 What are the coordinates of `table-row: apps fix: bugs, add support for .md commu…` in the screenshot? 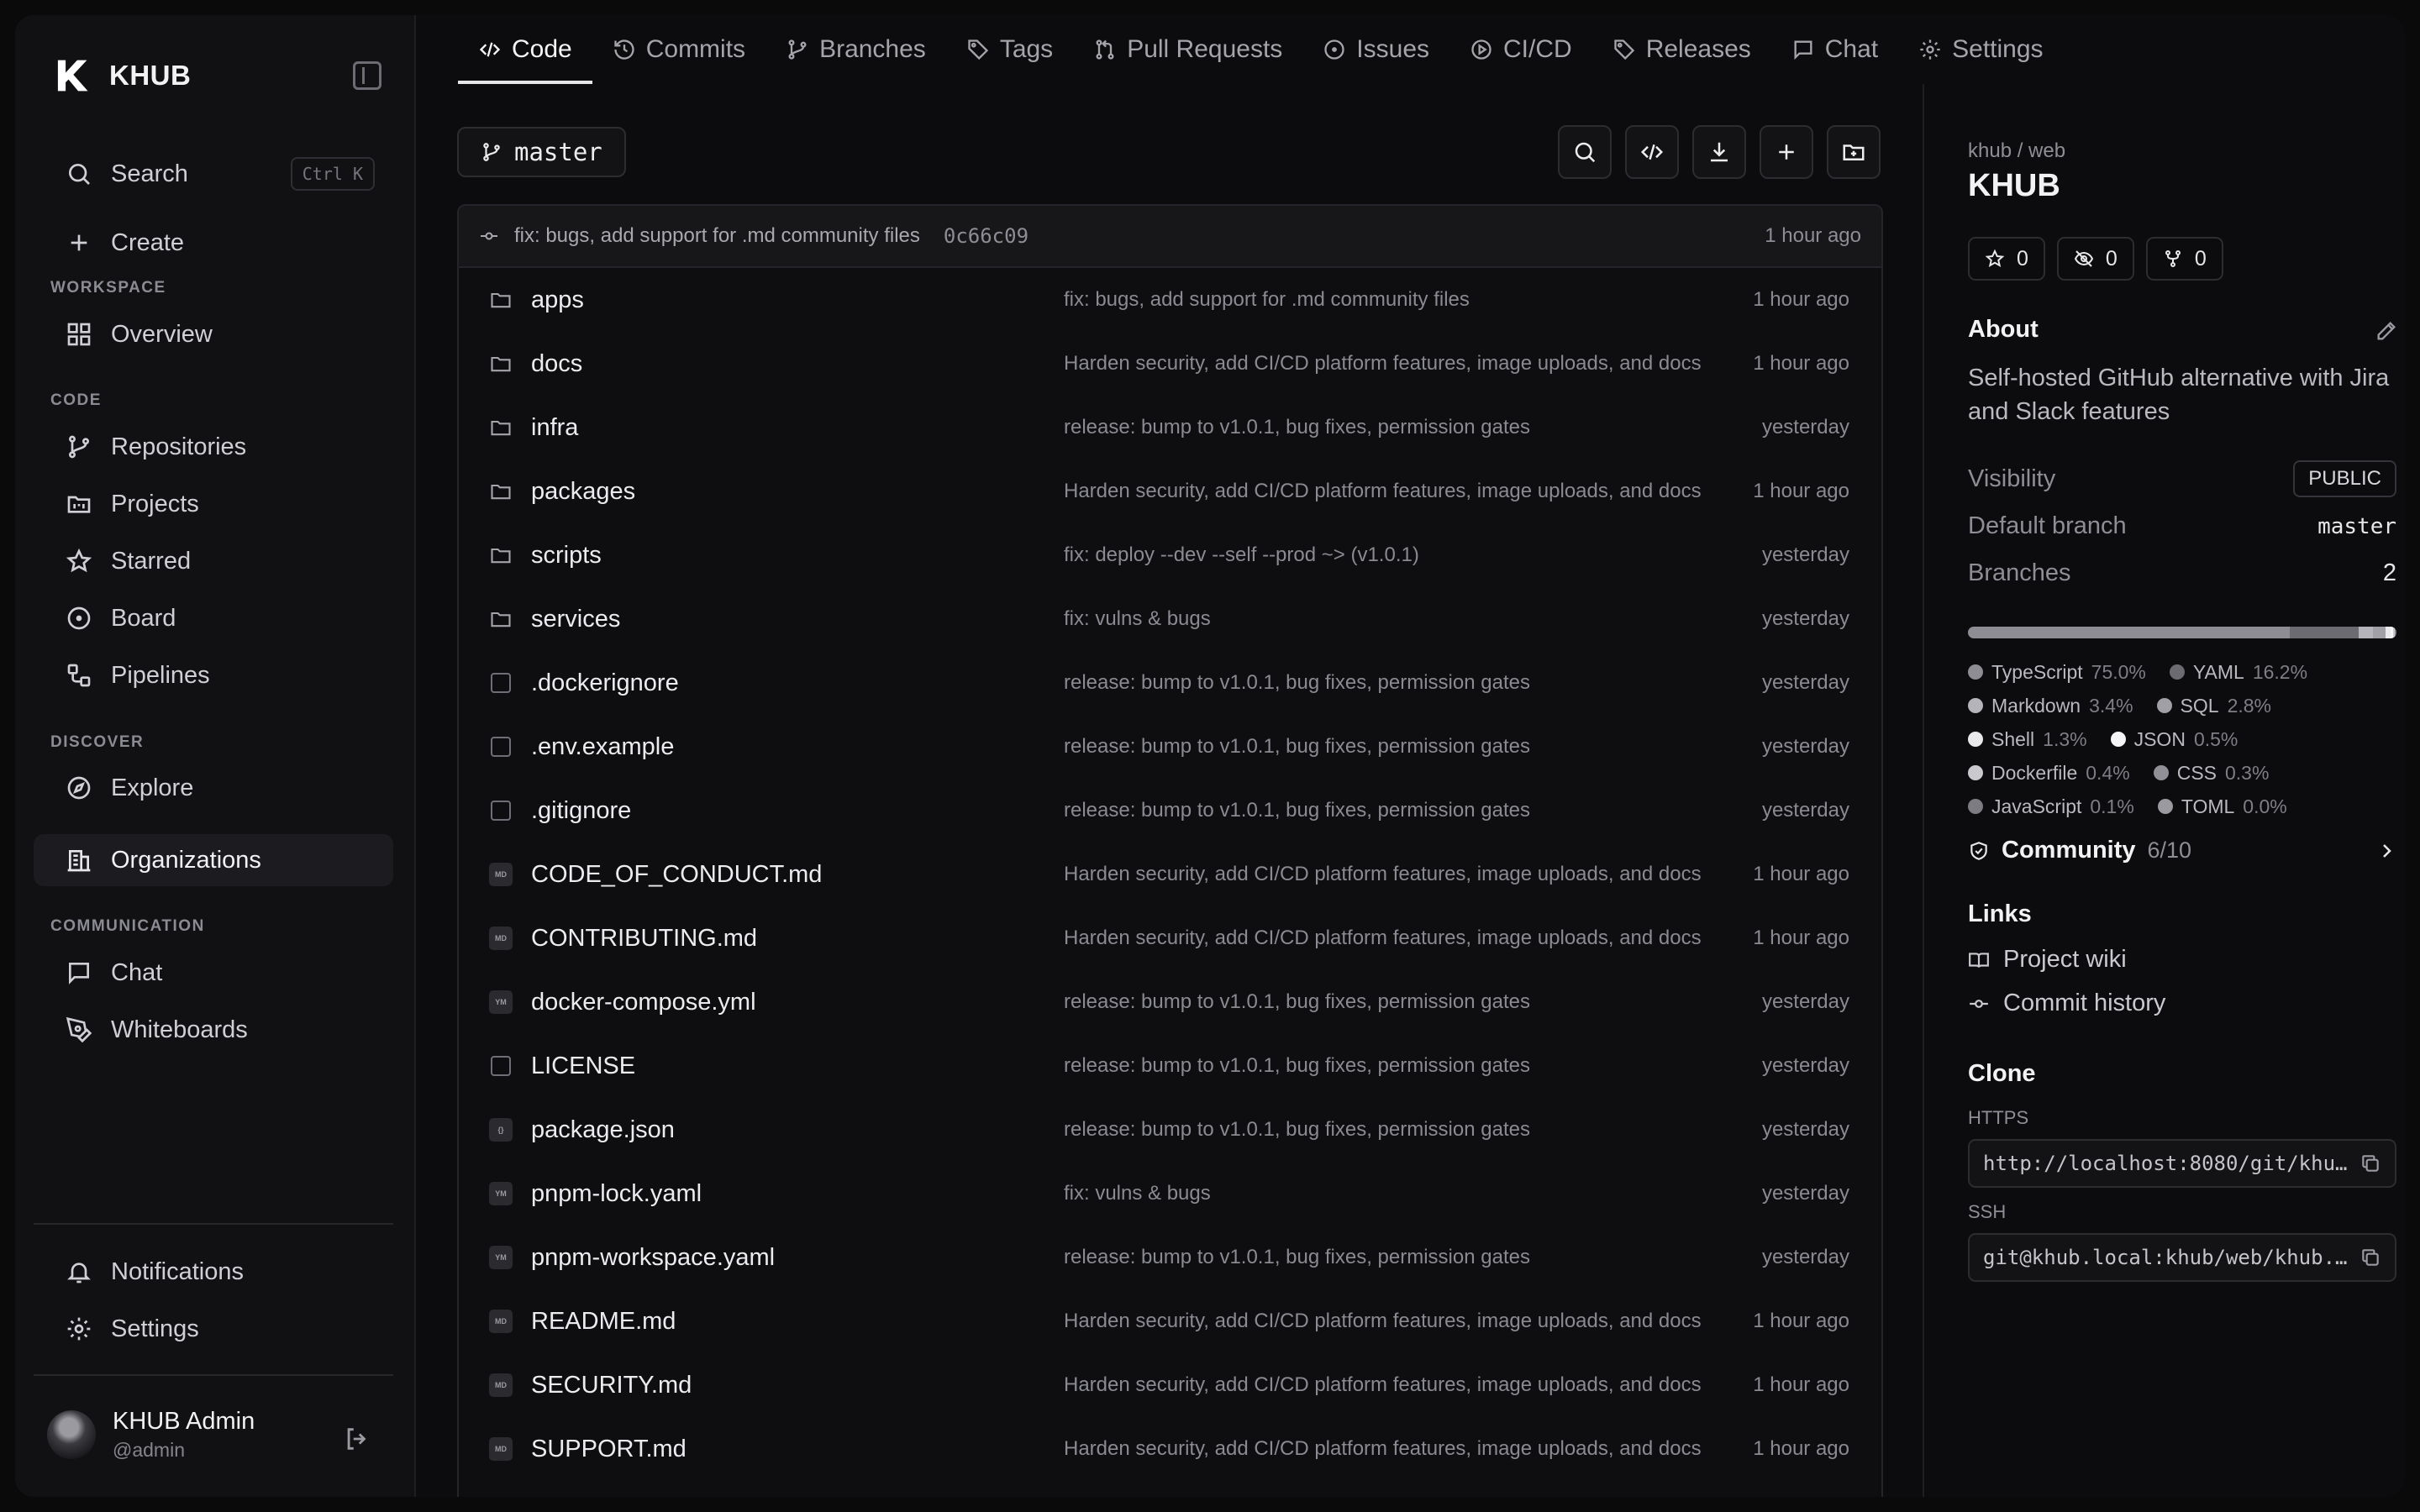 It's located at (1170, 300).